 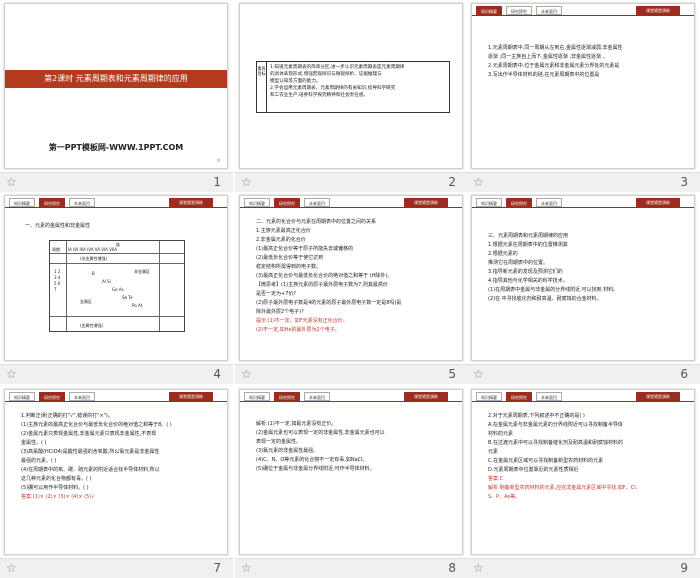 I want to click on diagram-el: Ge As, so click(x=118, y=289).